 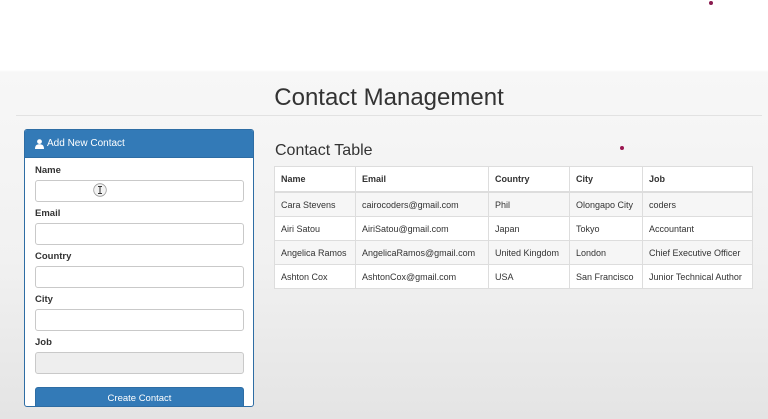 I want to click on user-icon, so click(x=39, y=143).